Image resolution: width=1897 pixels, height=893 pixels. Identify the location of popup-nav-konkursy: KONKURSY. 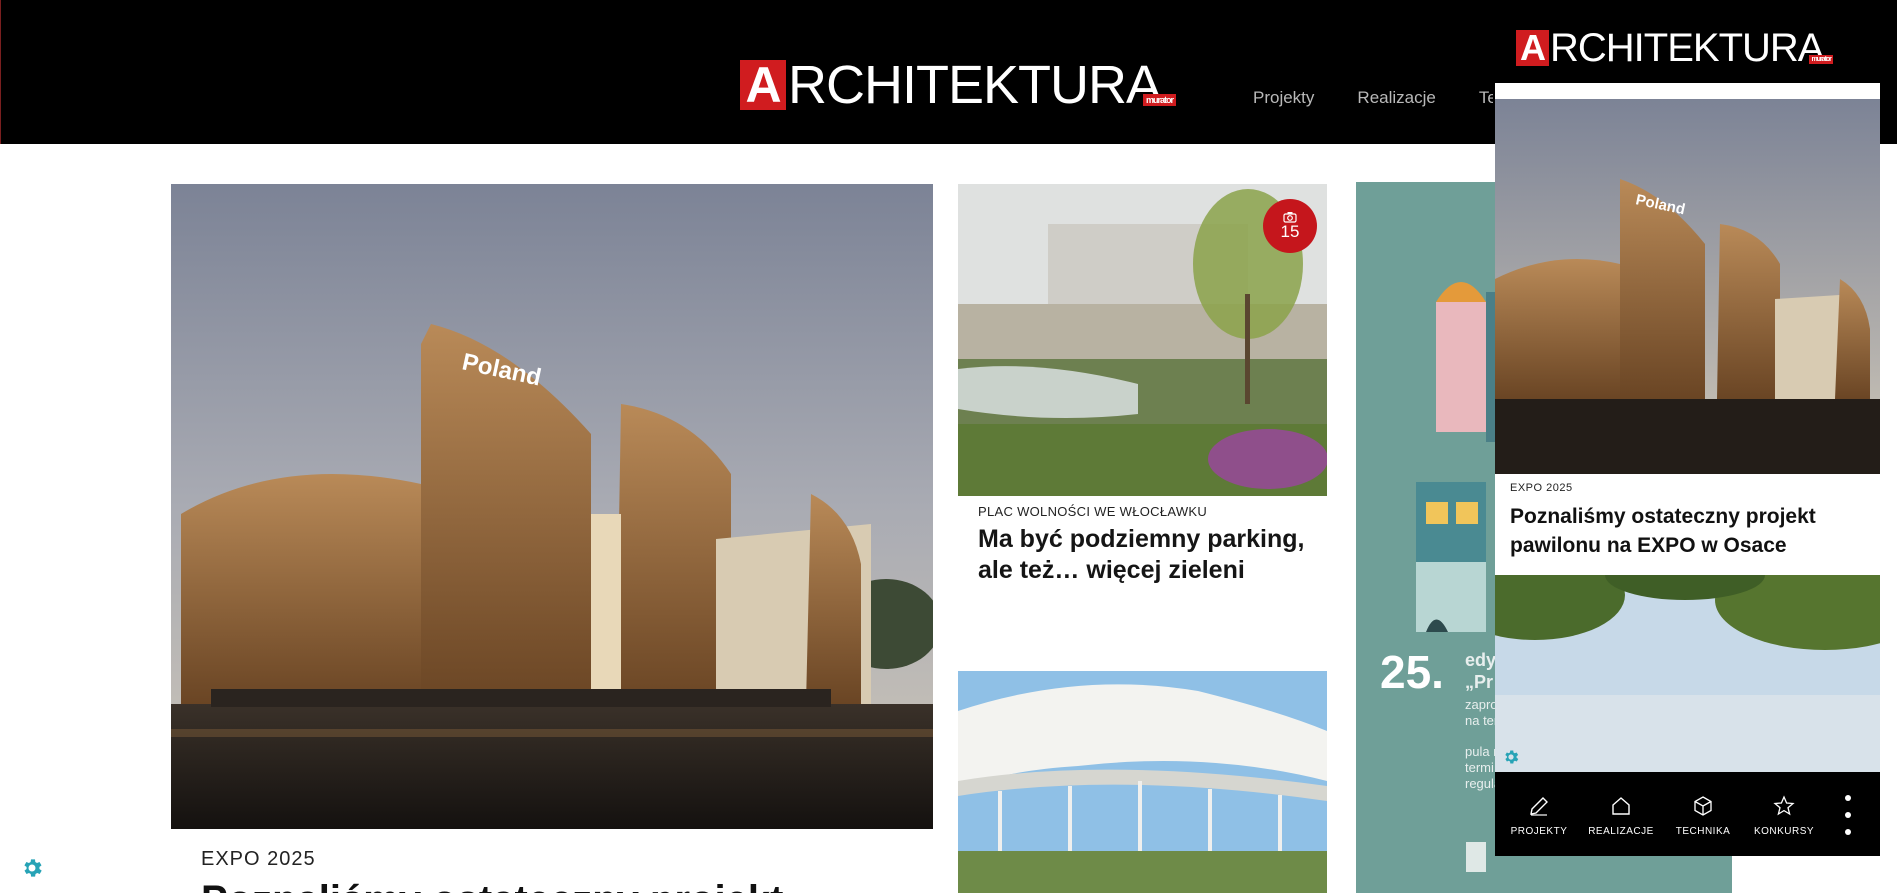
(1784, 815).